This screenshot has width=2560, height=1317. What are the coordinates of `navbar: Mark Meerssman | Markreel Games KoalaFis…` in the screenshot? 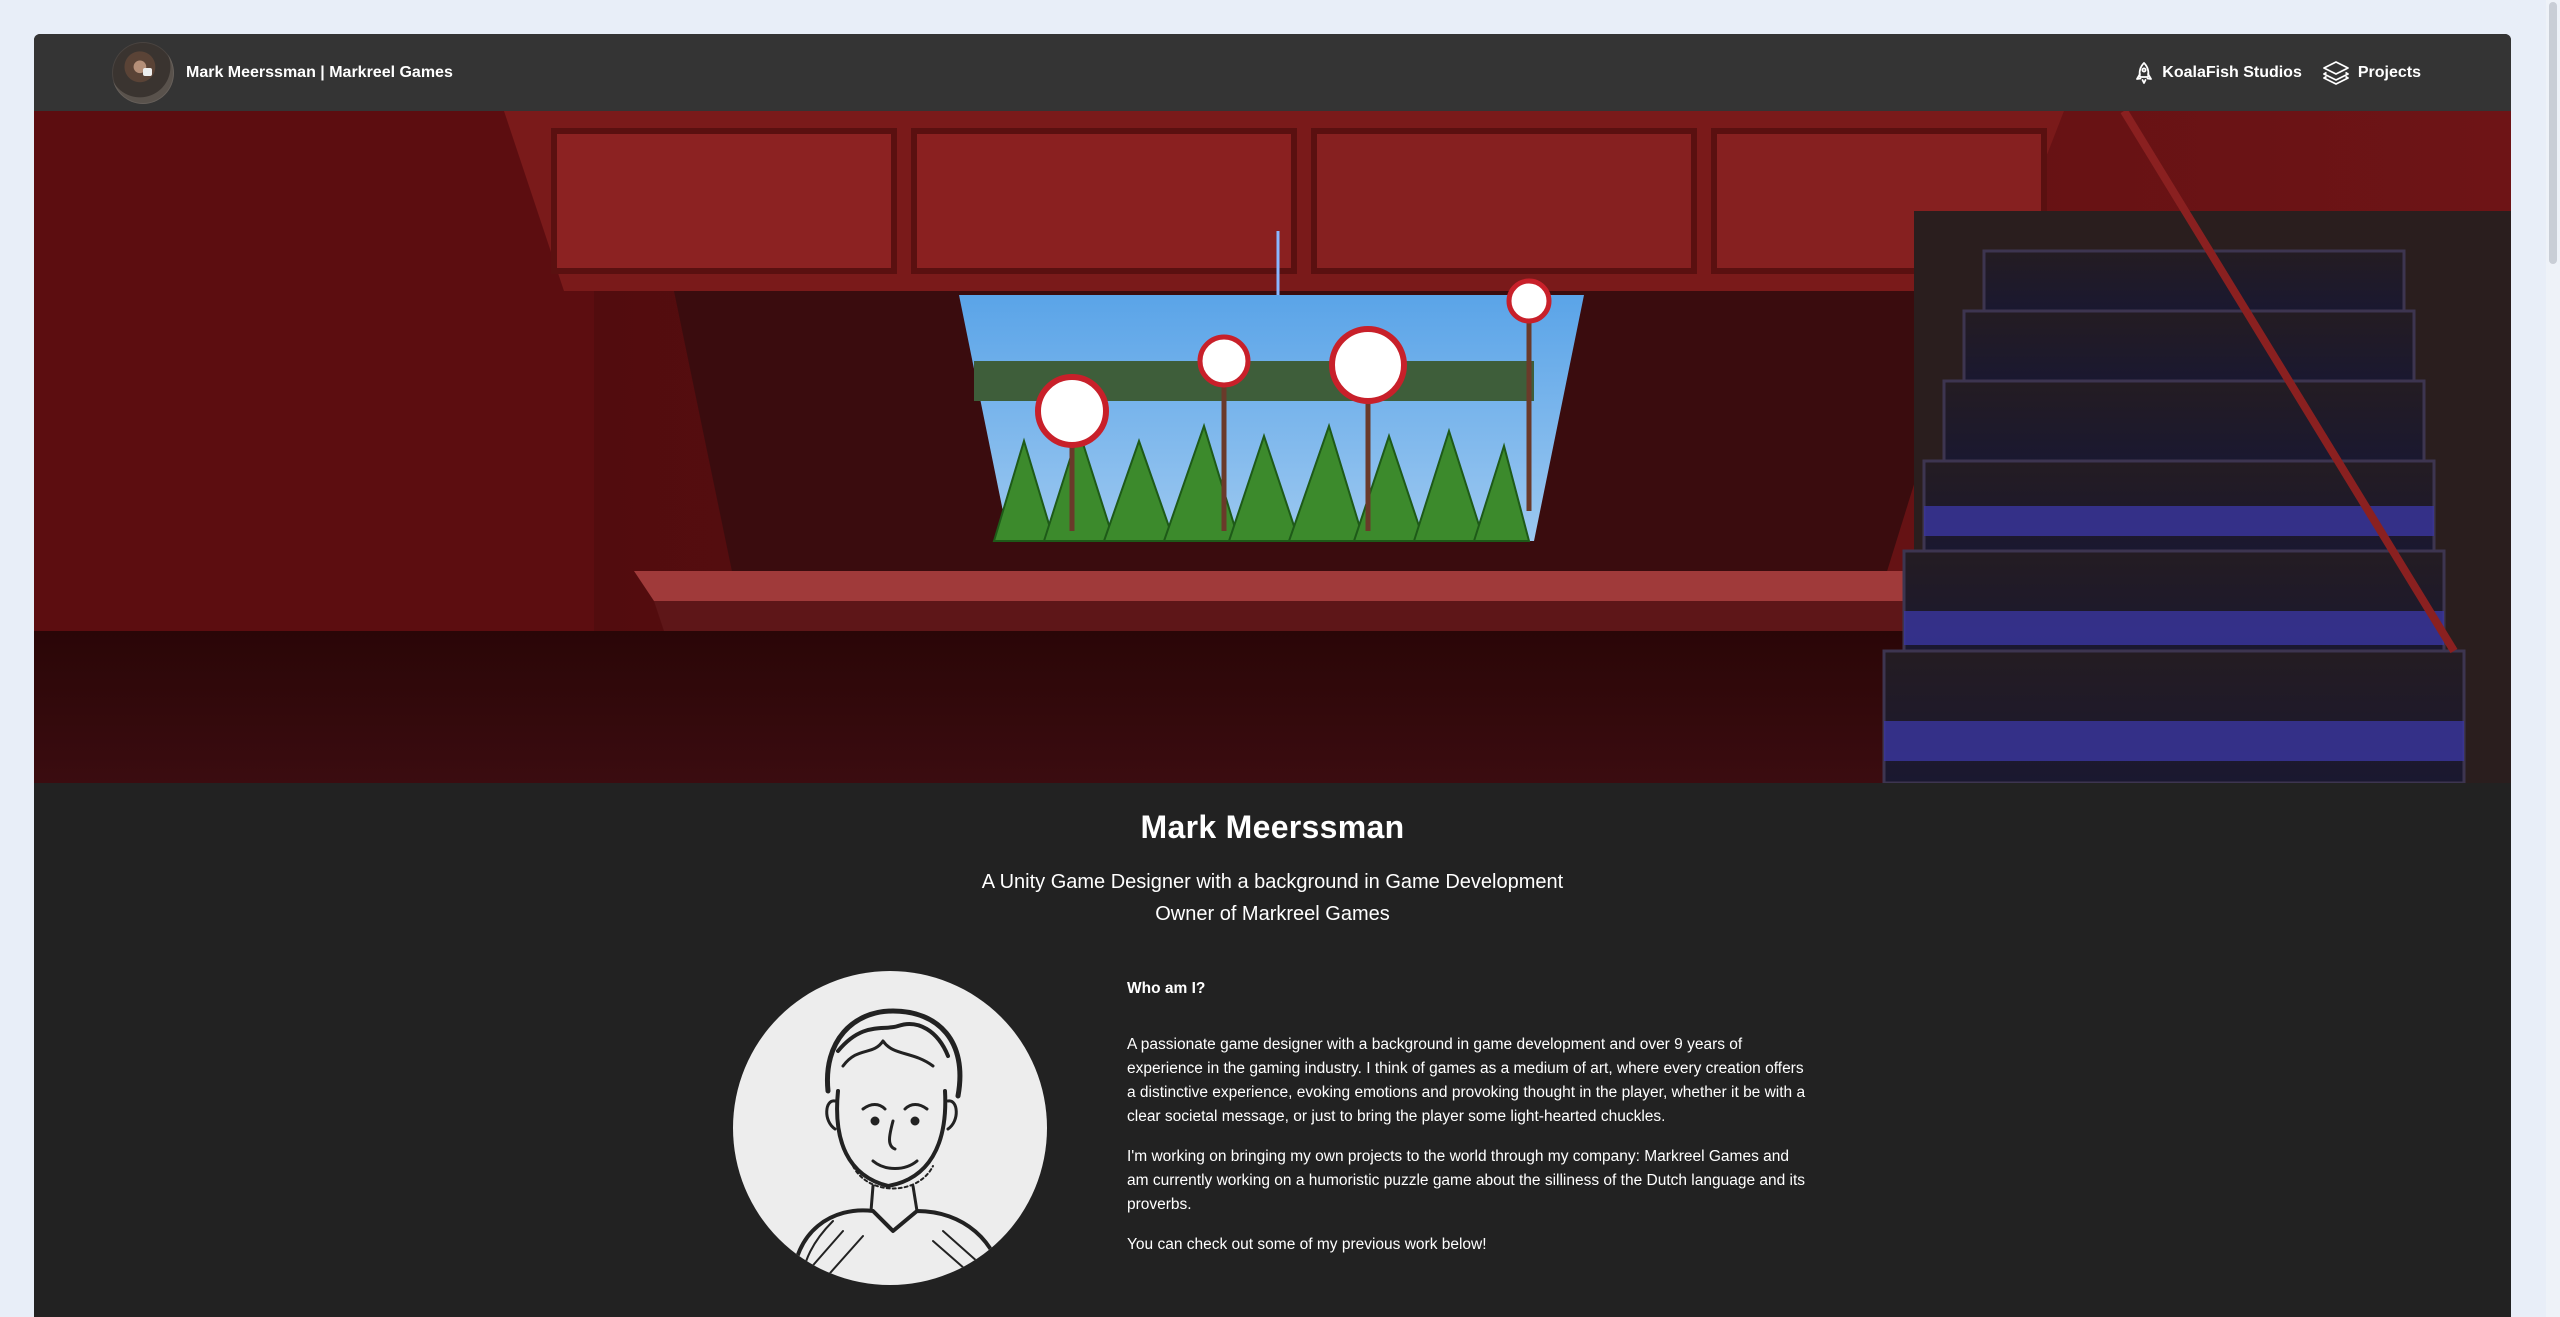 It's located at (1272, 72).